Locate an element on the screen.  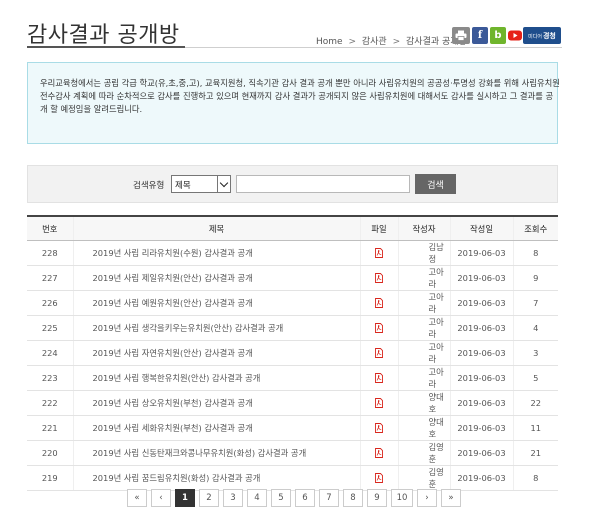
row-views: 21 is located at coordinates (535, 453).